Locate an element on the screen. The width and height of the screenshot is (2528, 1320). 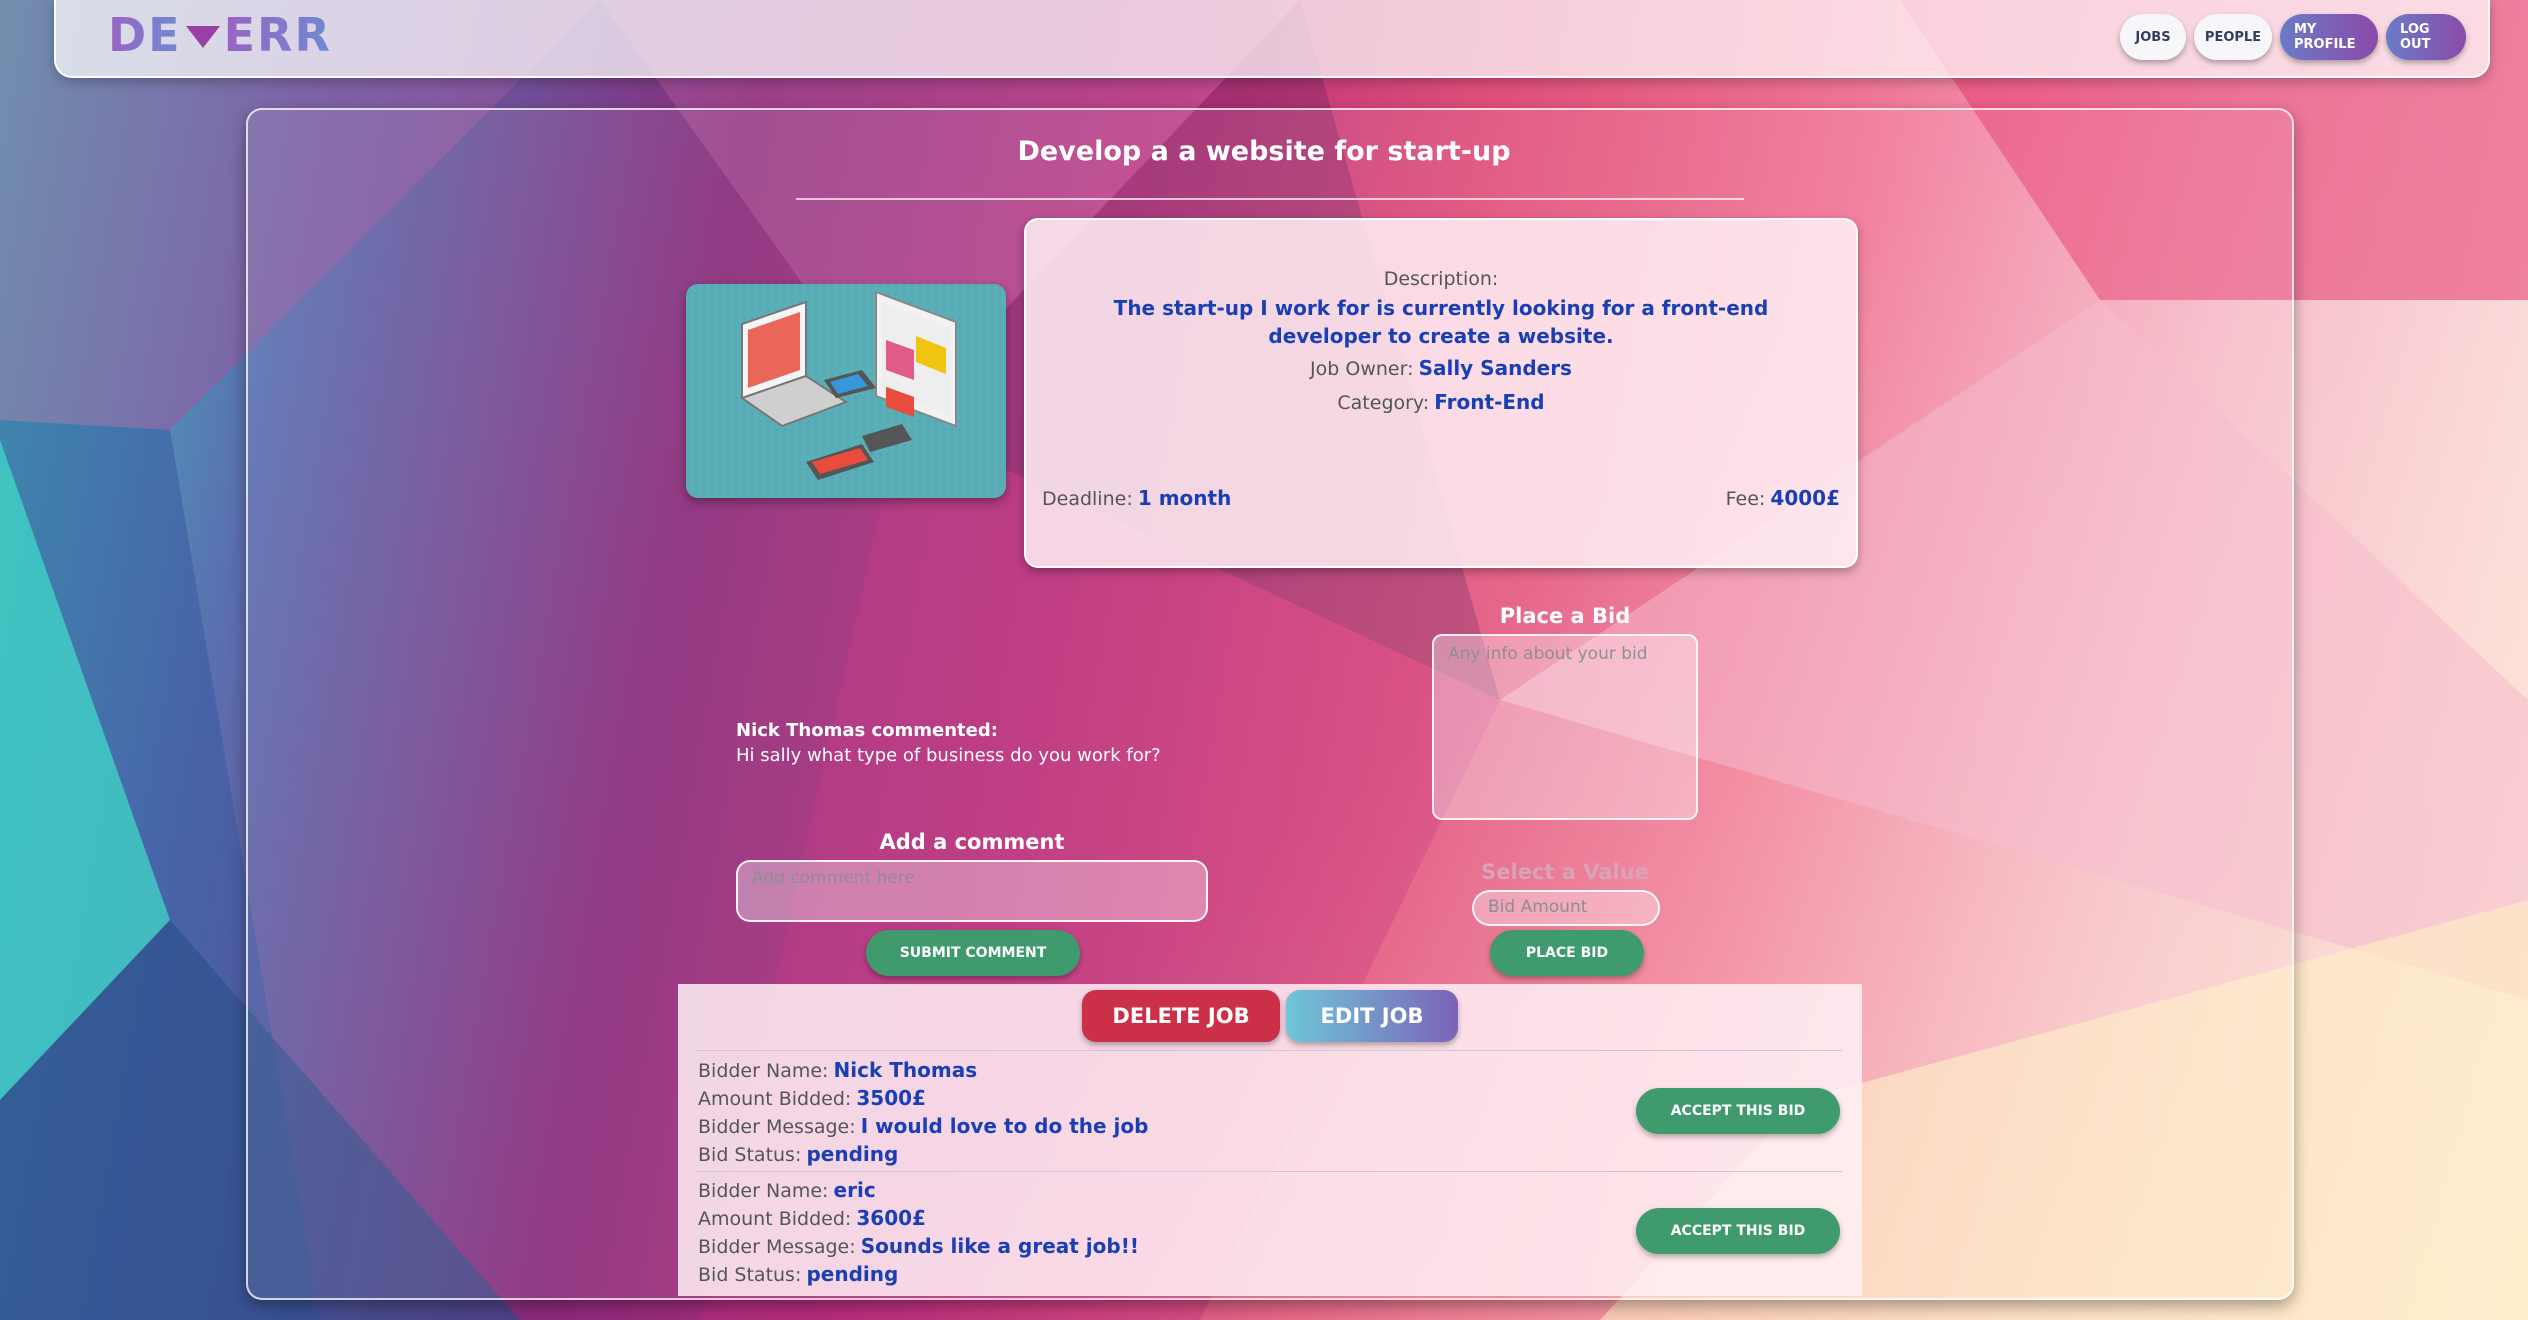
job-owner-name: Sally Sanders is located at coordinates (1495, 368).